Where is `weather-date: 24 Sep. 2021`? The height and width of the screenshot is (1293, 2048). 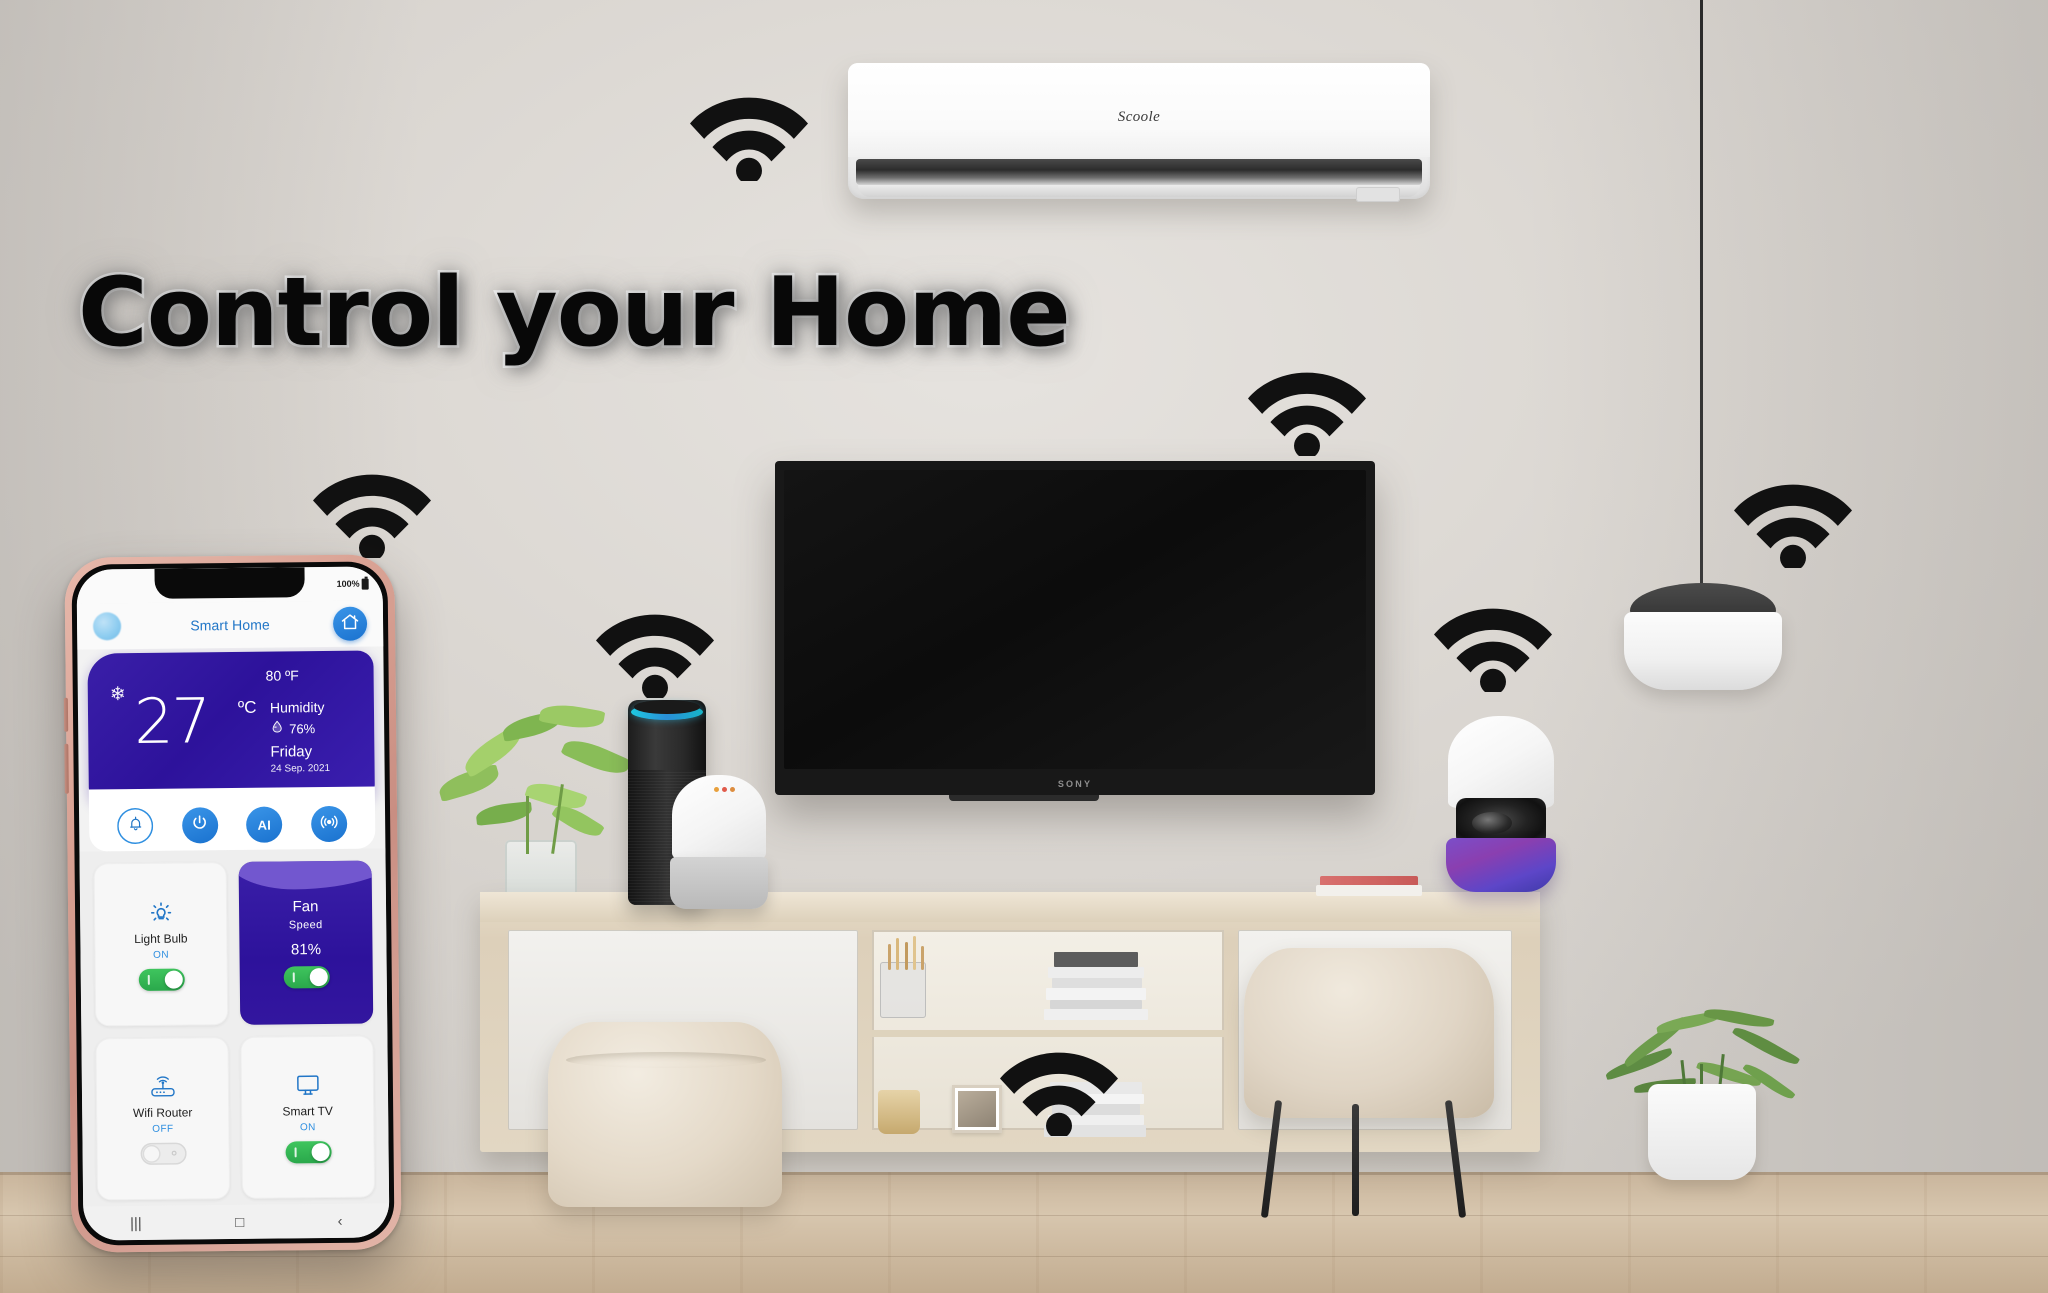 weather-date: 24 Sep. 2021 is located at coordinates (300, 768).